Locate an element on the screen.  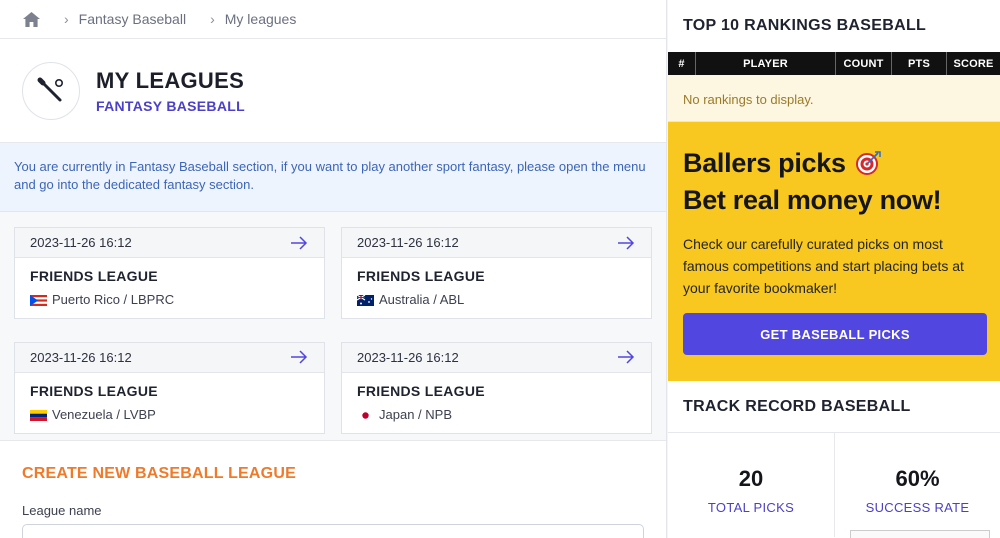
rankings-col-count: COUNT is located at coordinates (864, 63).